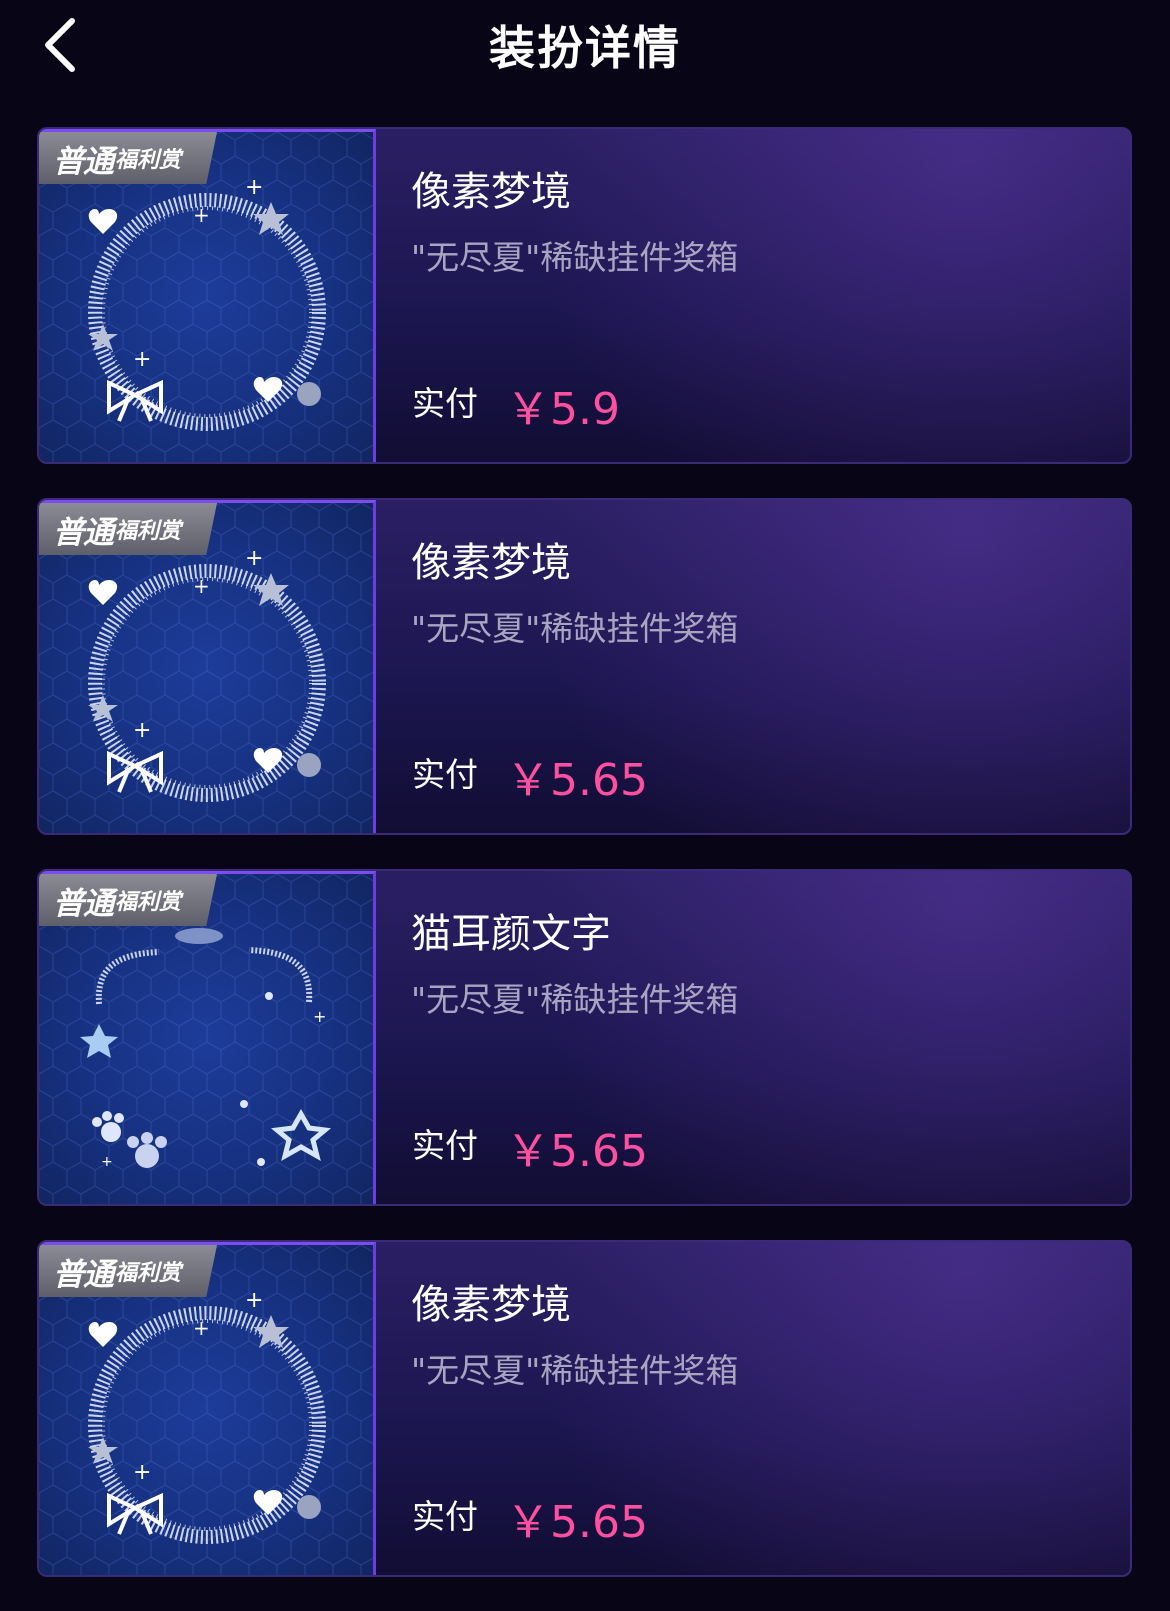 This screenshot has width=1170, height=1611. I want to click on page-title: 装扮详情, so click(585, 48).